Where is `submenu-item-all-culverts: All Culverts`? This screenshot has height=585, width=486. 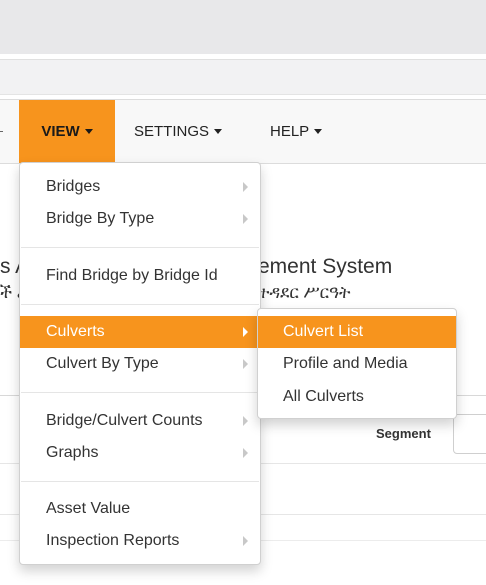
submenu-item-all-culverts: All Culverts is located at coordinates (357, 397).